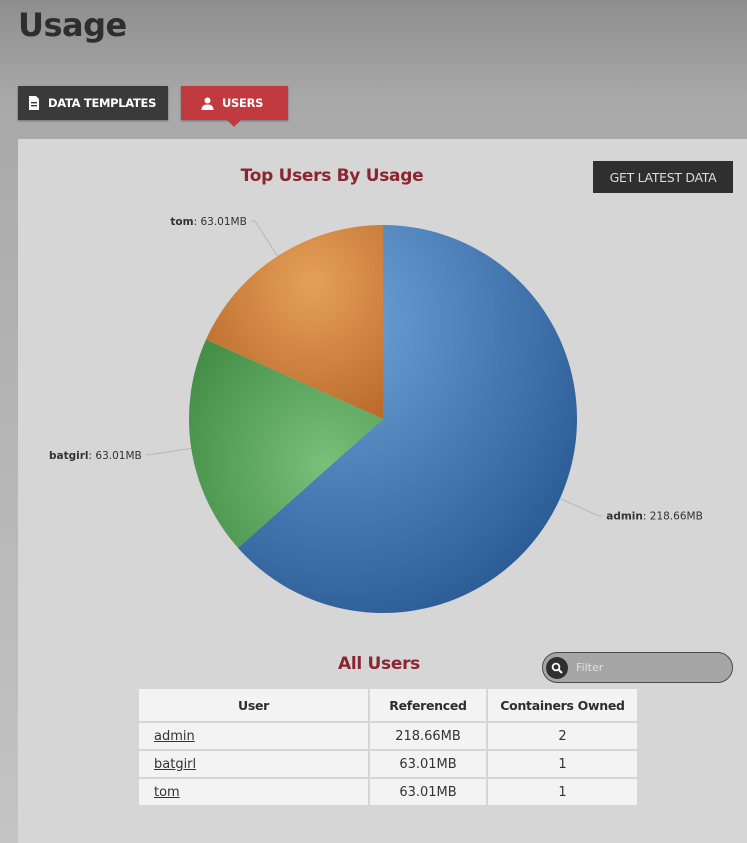 The height and width of the screenshot is (843, 747). I want to click on table-row: batgirl 63.01MB 1, so click(388, 763).